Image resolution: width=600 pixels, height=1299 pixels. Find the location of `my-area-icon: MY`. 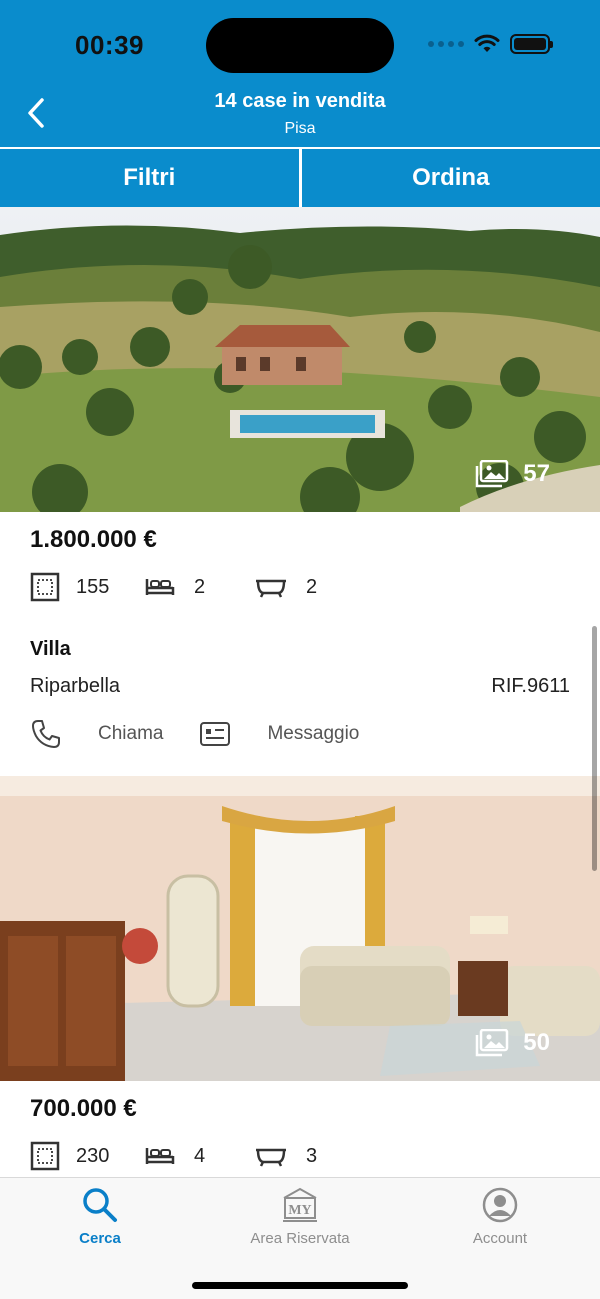

my-area-icon: MY is located at coordinates (300, 1204).